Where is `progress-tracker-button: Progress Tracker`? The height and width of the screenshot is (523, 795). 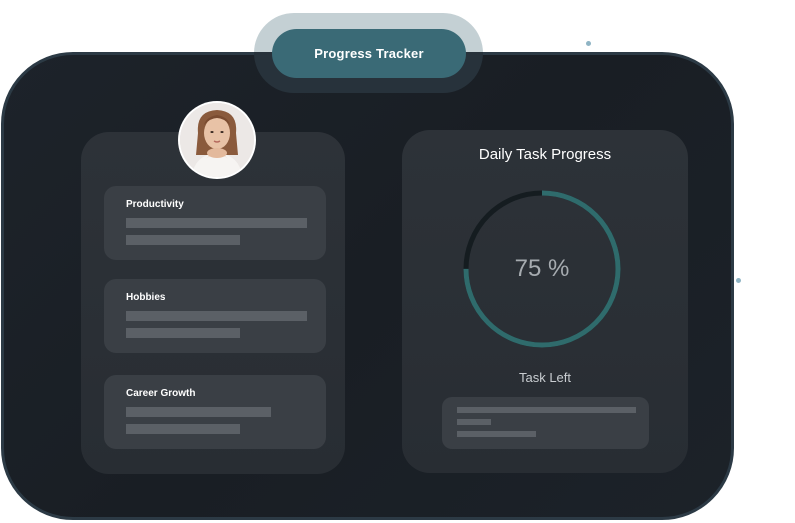 progress-tracker-button: Progress Tracker is located at coordinates (369, 53).